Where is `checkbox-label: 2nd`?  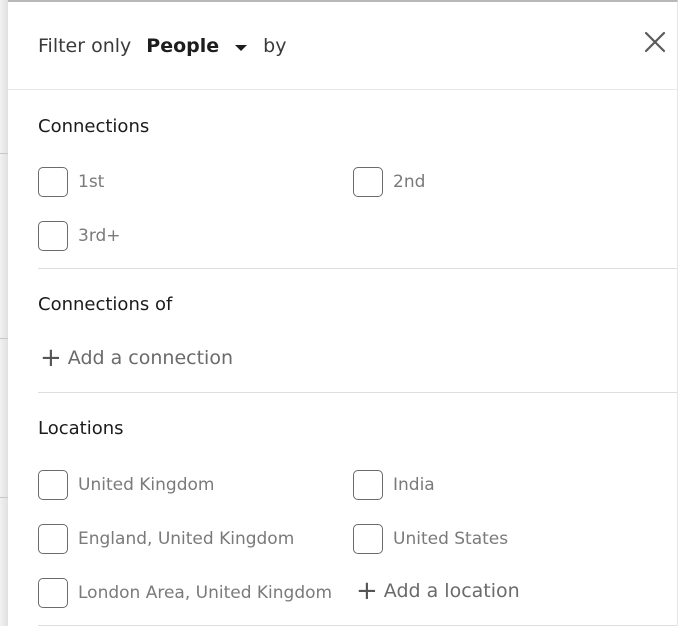
checkbox-label: 2nd is located at coordinates (409, 182).